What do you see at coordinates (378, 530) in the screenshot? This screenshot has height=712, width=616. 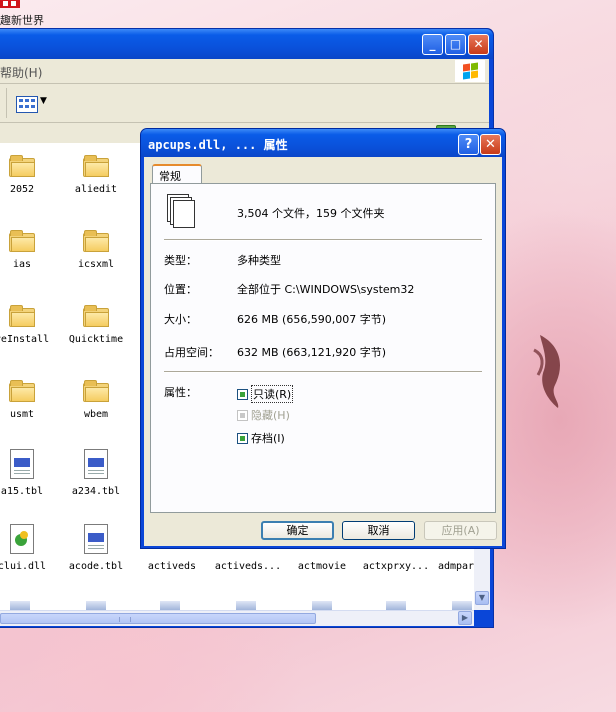 I see `cancel-button: 取消` at bounding box center [378, 530].